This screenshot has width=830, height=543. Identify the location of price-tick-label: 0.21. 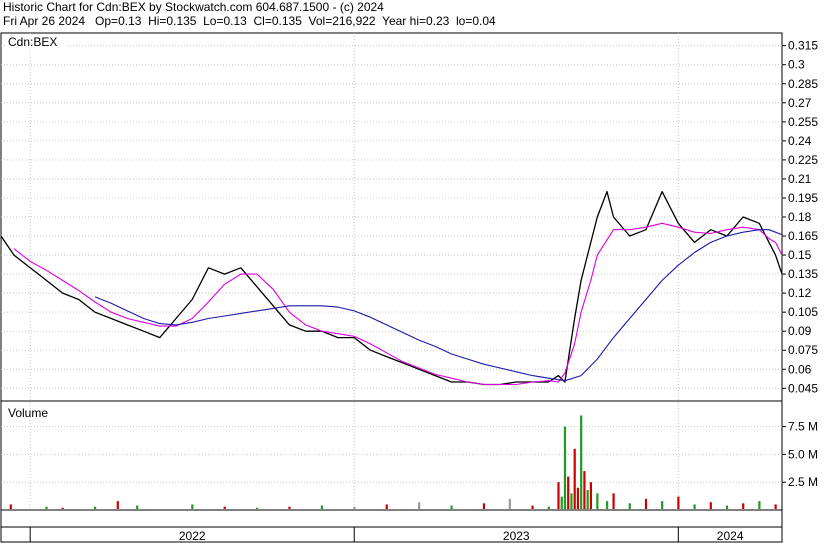
(800, 179).